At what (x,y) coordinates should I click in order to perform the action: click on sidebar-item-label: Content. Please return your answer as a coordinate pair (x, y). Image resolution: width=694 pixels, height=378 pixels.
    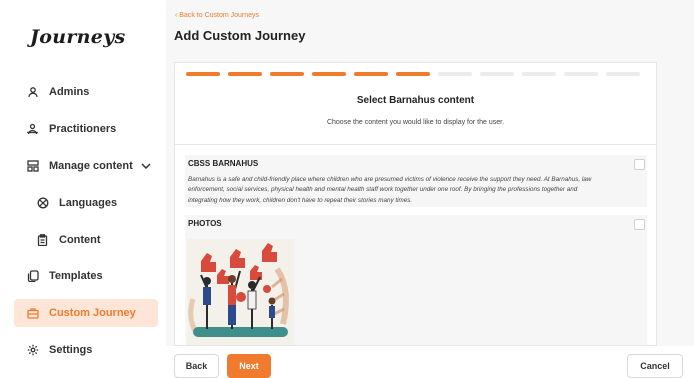
    Looking at the image, I should click on (80, 240).